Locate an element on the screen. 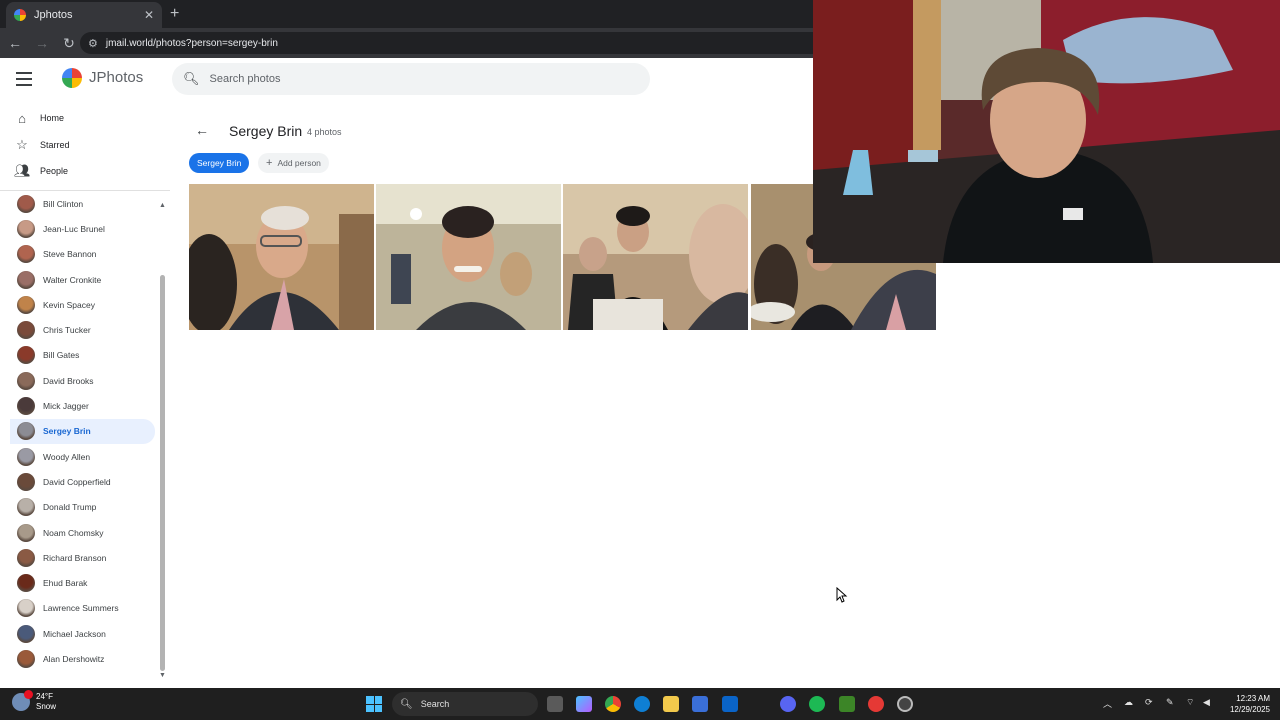 The width and height of the screenshot is (1280, 720). star-icon: ☆ is located at coordinates (22, 144).